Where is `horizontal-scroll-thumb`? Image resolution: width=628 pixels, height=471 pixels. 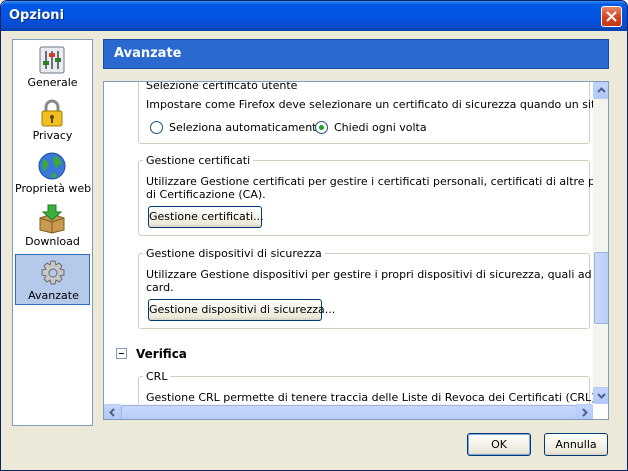 horizontal-scroll-thumb is located at coordinates (349, 412).